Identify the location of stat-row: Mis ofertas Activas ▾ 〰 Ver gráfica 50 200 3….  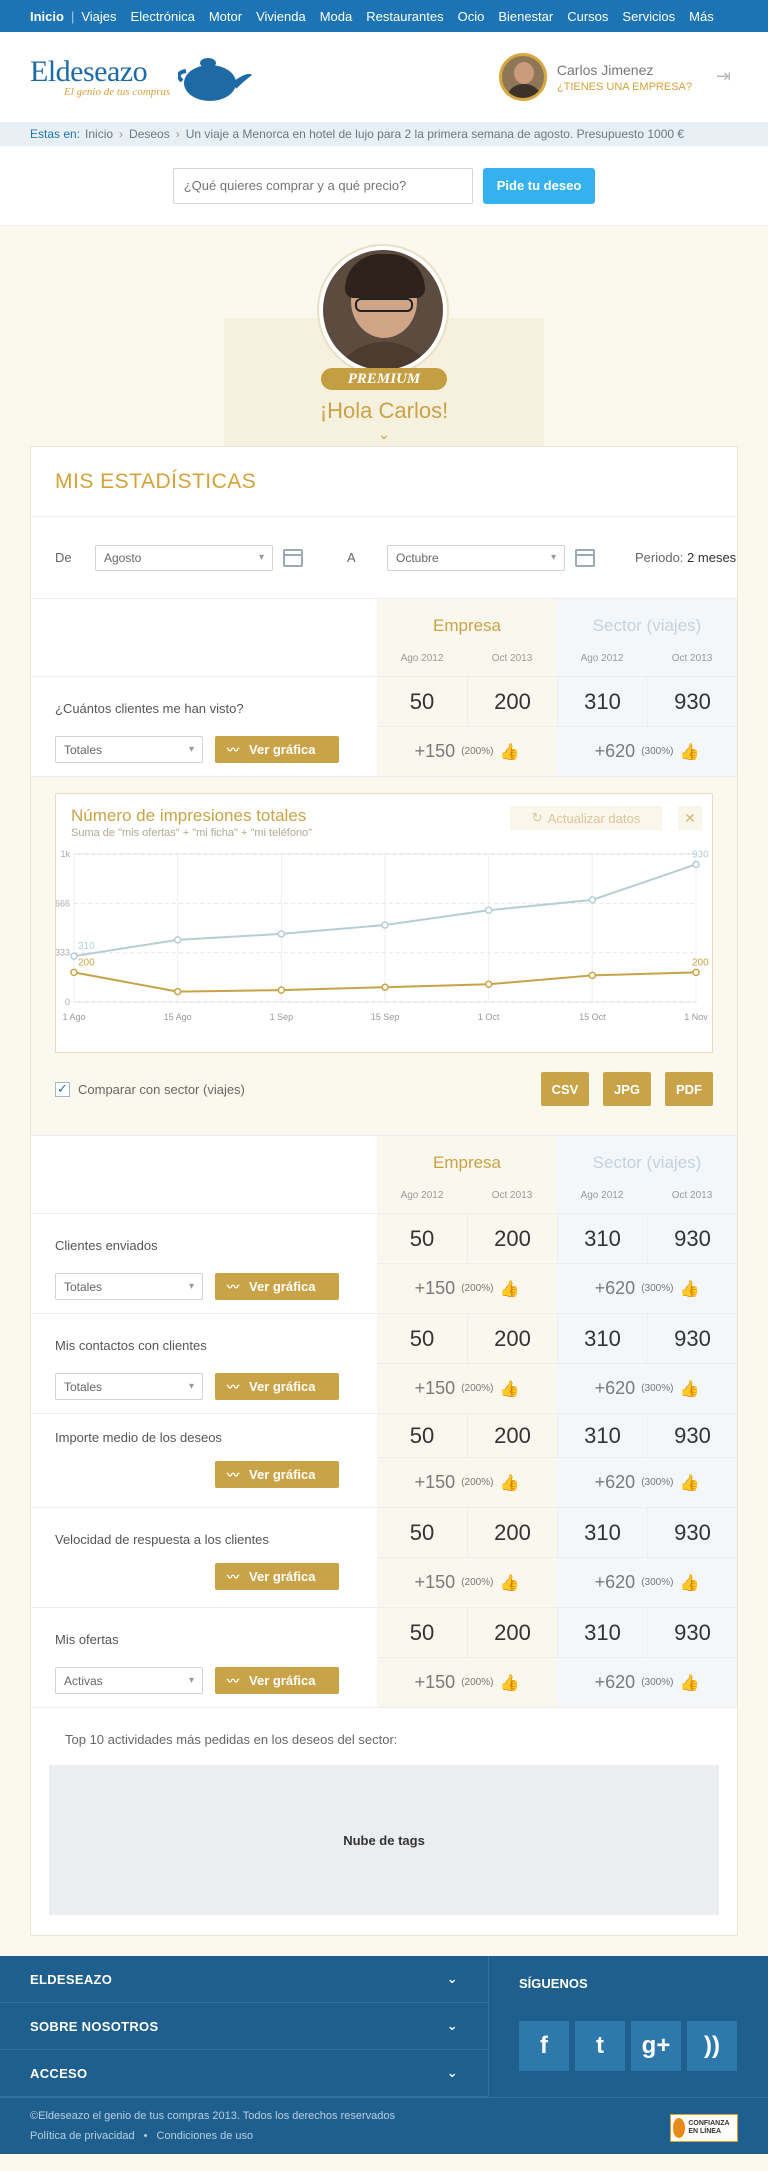
(384, 1658).